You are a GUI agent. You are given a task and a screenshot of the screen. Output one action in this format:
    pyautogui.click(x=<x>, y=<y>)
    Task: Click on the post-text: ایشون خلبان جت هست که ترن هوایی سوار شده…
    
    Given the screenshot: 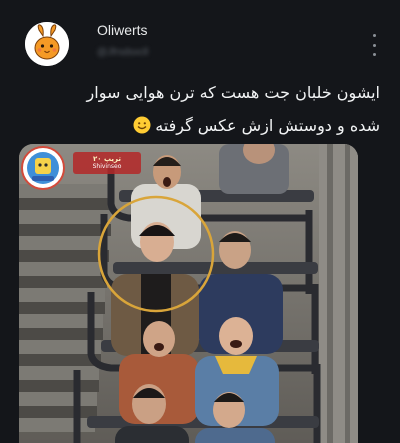 What is the action you would take?
    pyautogui.click(x=200, y=109)
    